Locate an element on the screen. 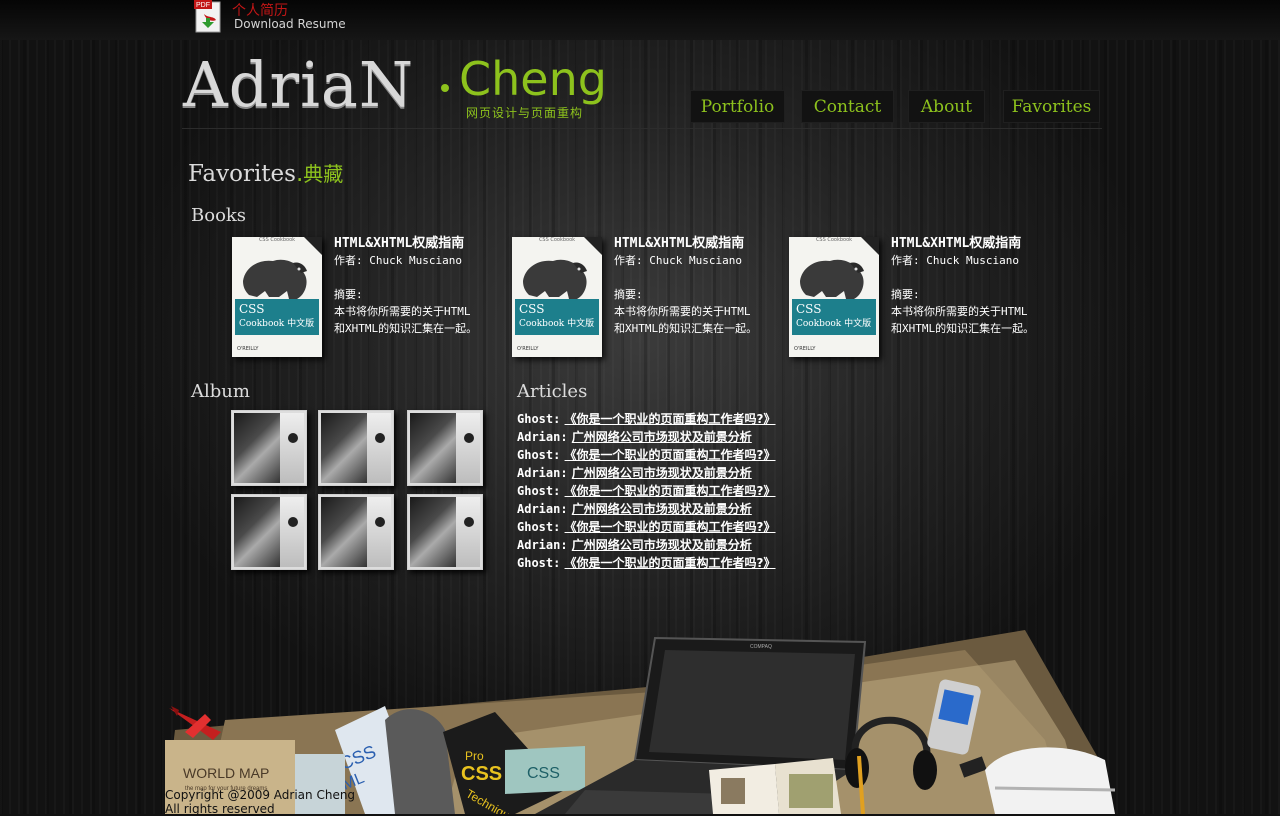 This screenshot has width=1280, height=816. books-heading: Books is located at coordinates (219, 215).